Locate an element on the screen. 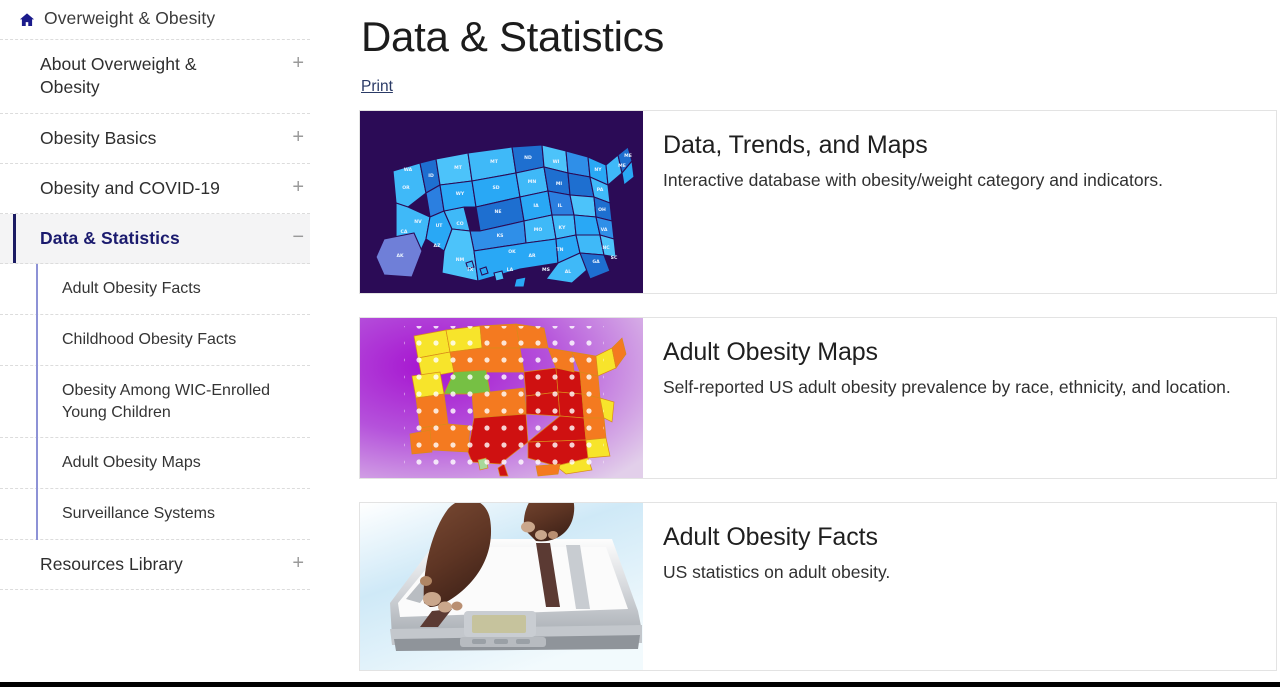  sidebar-home-label: Overweight & Obesity is located at coordinates (130, 18).